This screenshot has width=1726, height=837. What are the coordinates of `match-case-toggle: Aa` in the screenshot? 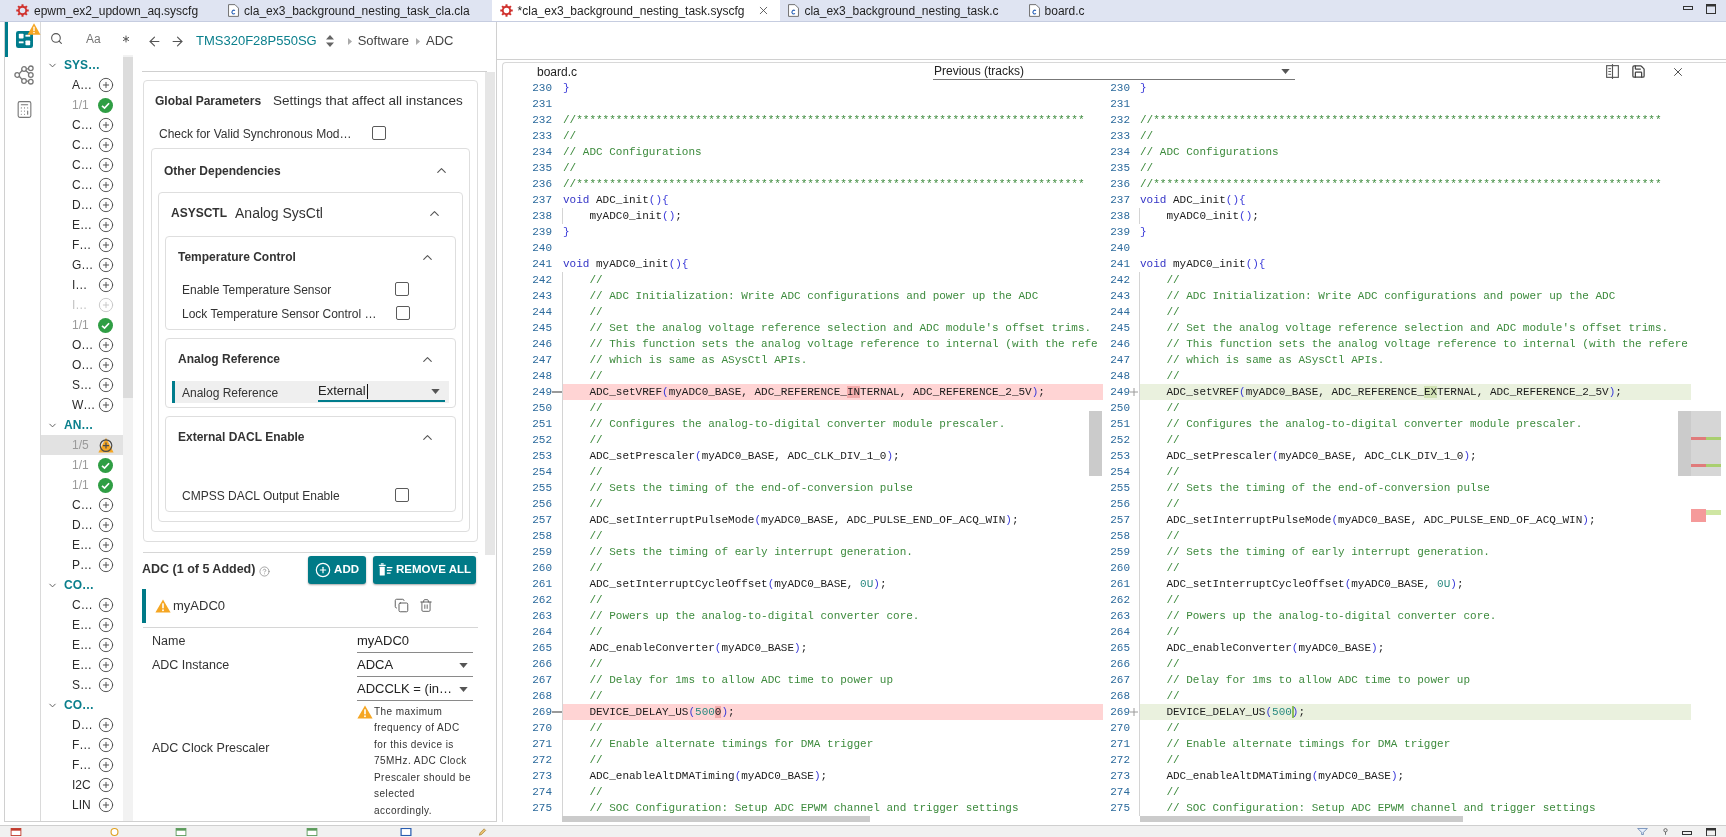 It's located at (93, 38).